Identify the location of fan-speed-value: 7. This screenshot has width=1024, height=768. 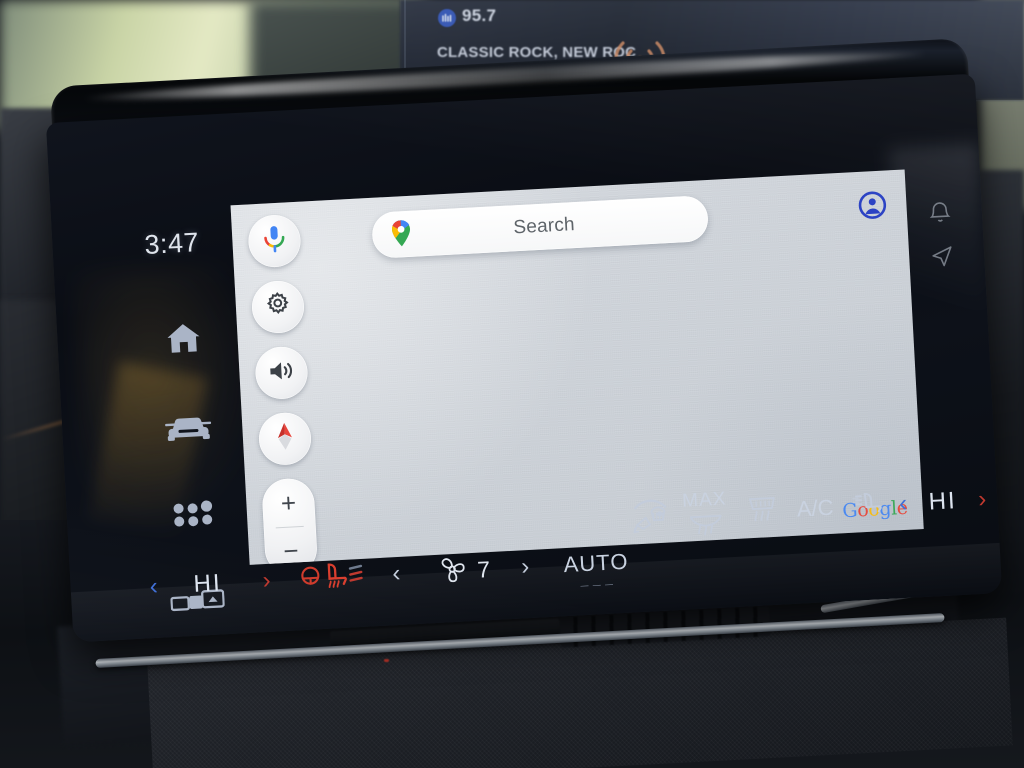
(483, 569).